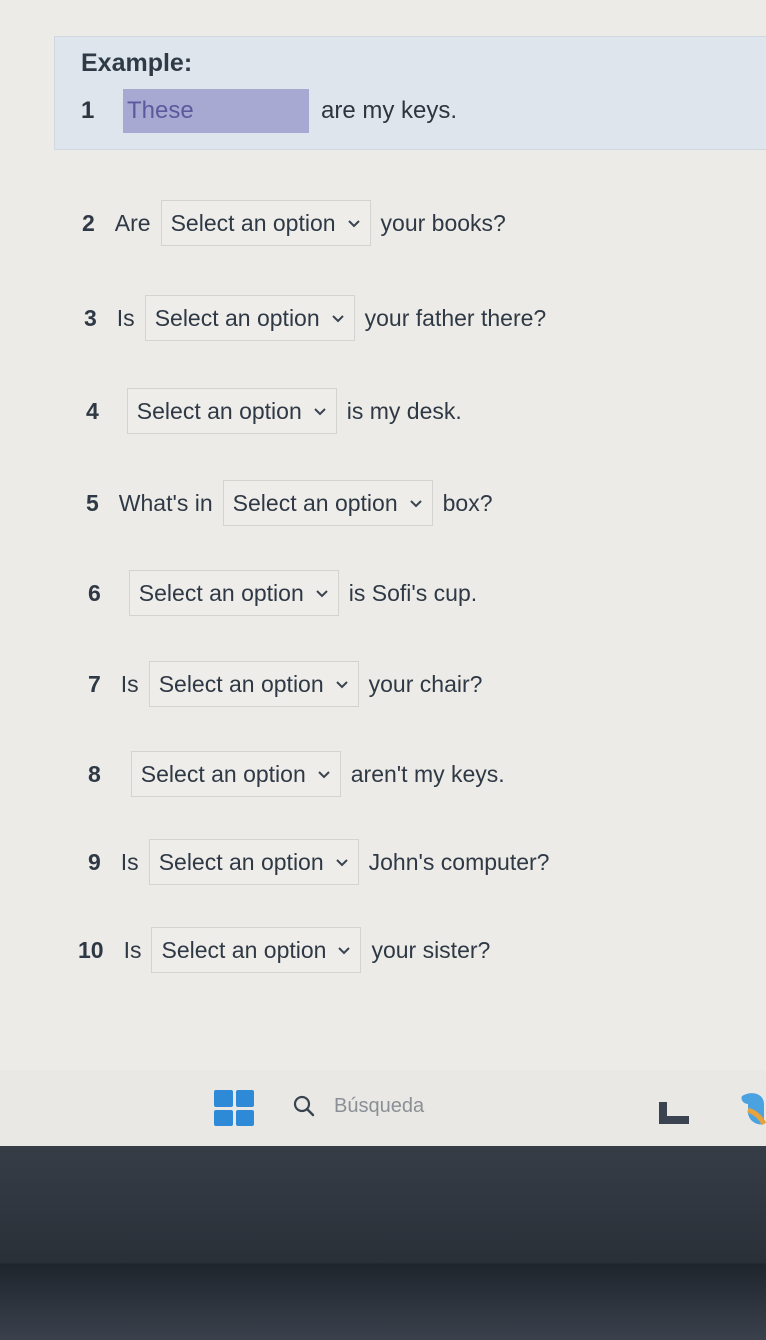 The image size is (766, 1340). Describe the element at coordinates (455, 317) in the screenshot. I see `question-text-after: your father there?` at that location.